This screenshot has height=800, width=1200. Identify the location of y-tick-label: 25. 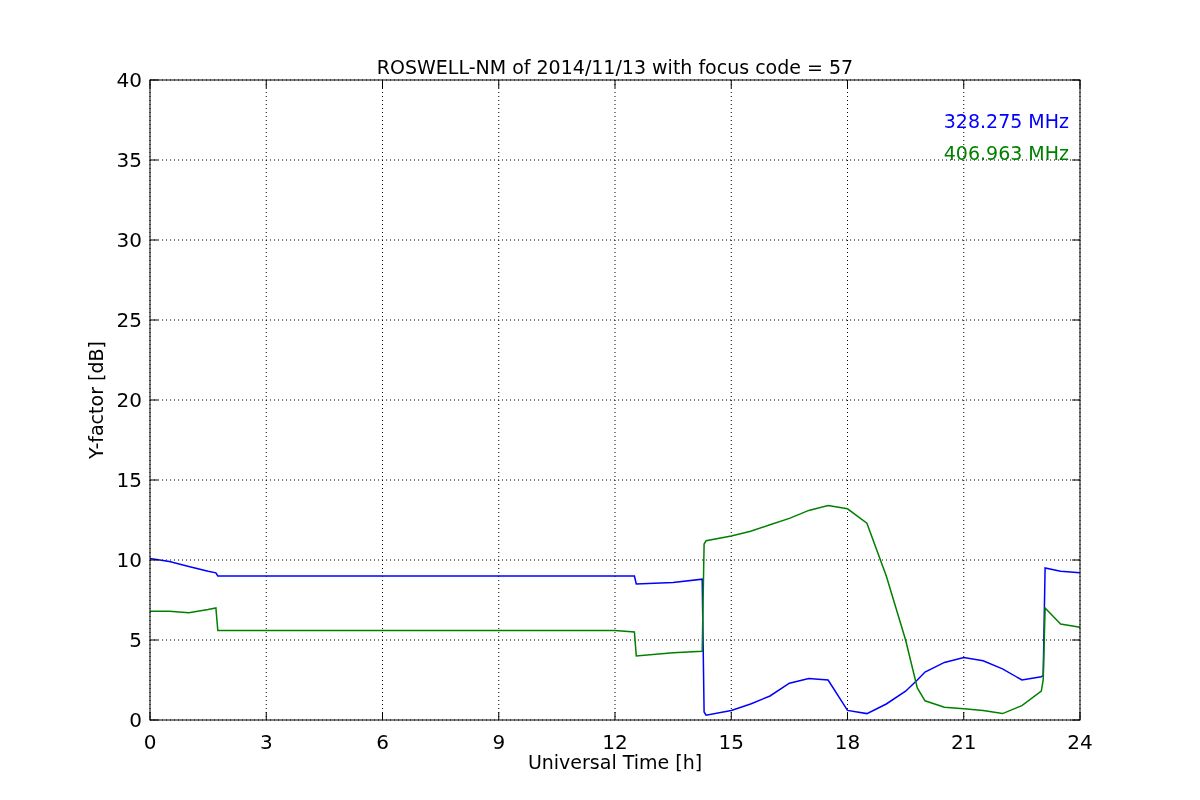
(129, 320).